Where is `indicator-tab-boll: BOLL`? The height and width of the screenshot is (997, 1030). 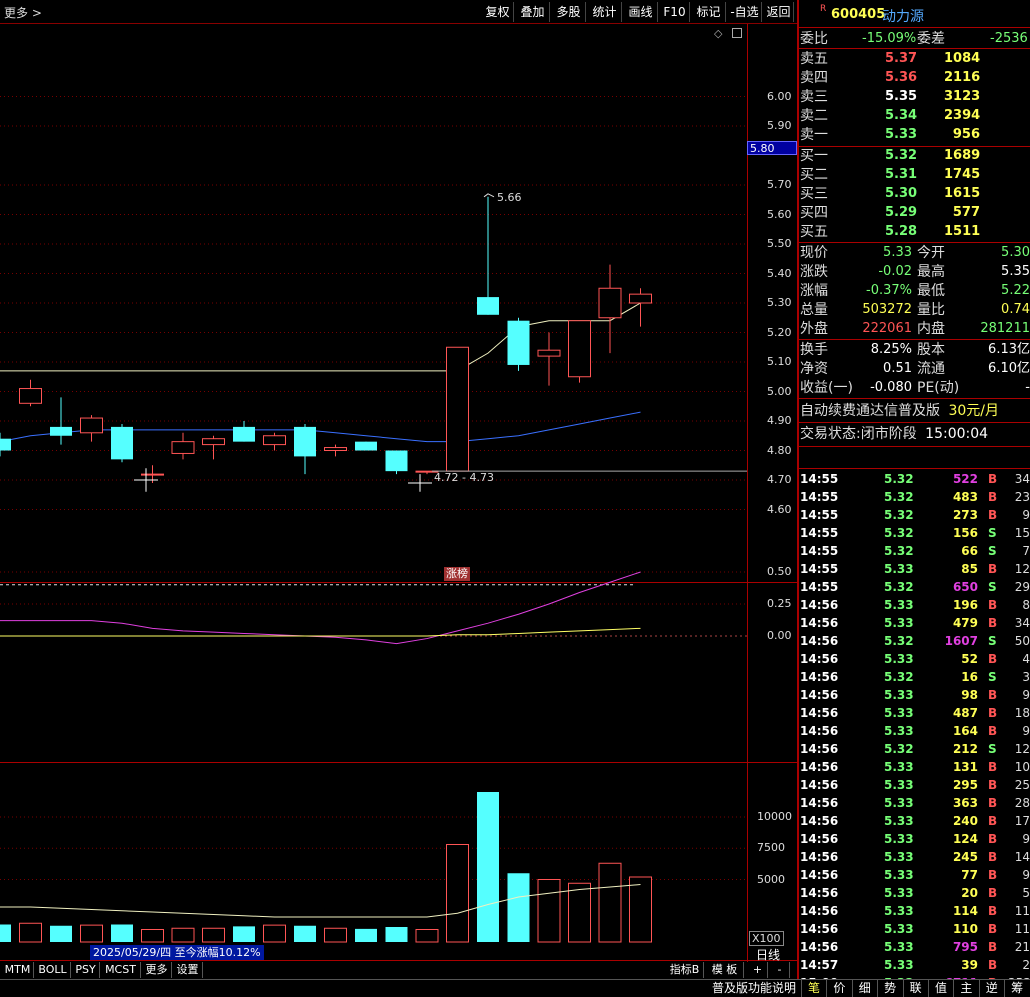
indicator-tab-boll: BOLL is located at coordinates (53, 970).